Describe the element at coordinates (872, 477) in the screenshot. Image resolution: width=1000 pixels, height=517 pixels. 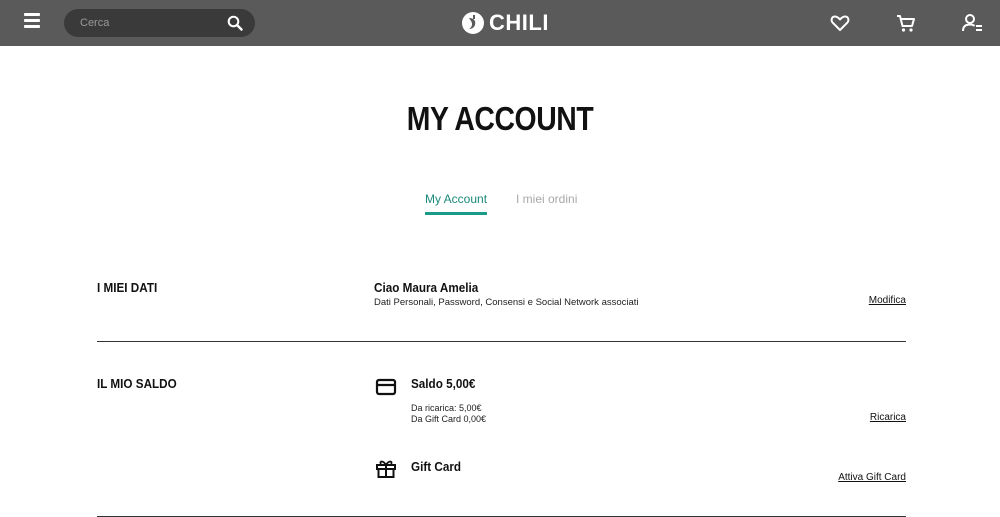
I see `activate-gift-card-link: Attiva Gift Card` at that location.